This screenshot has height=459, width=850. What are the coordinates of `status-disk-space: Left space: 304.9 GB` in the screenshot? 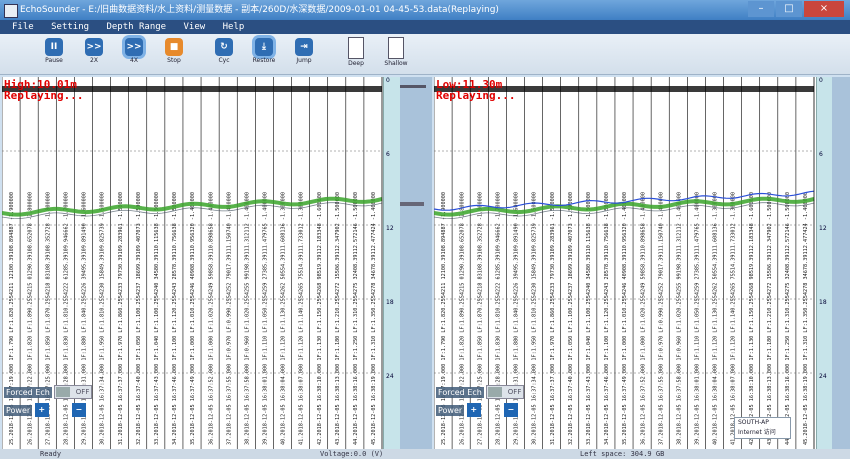 It's located at (622, 454).